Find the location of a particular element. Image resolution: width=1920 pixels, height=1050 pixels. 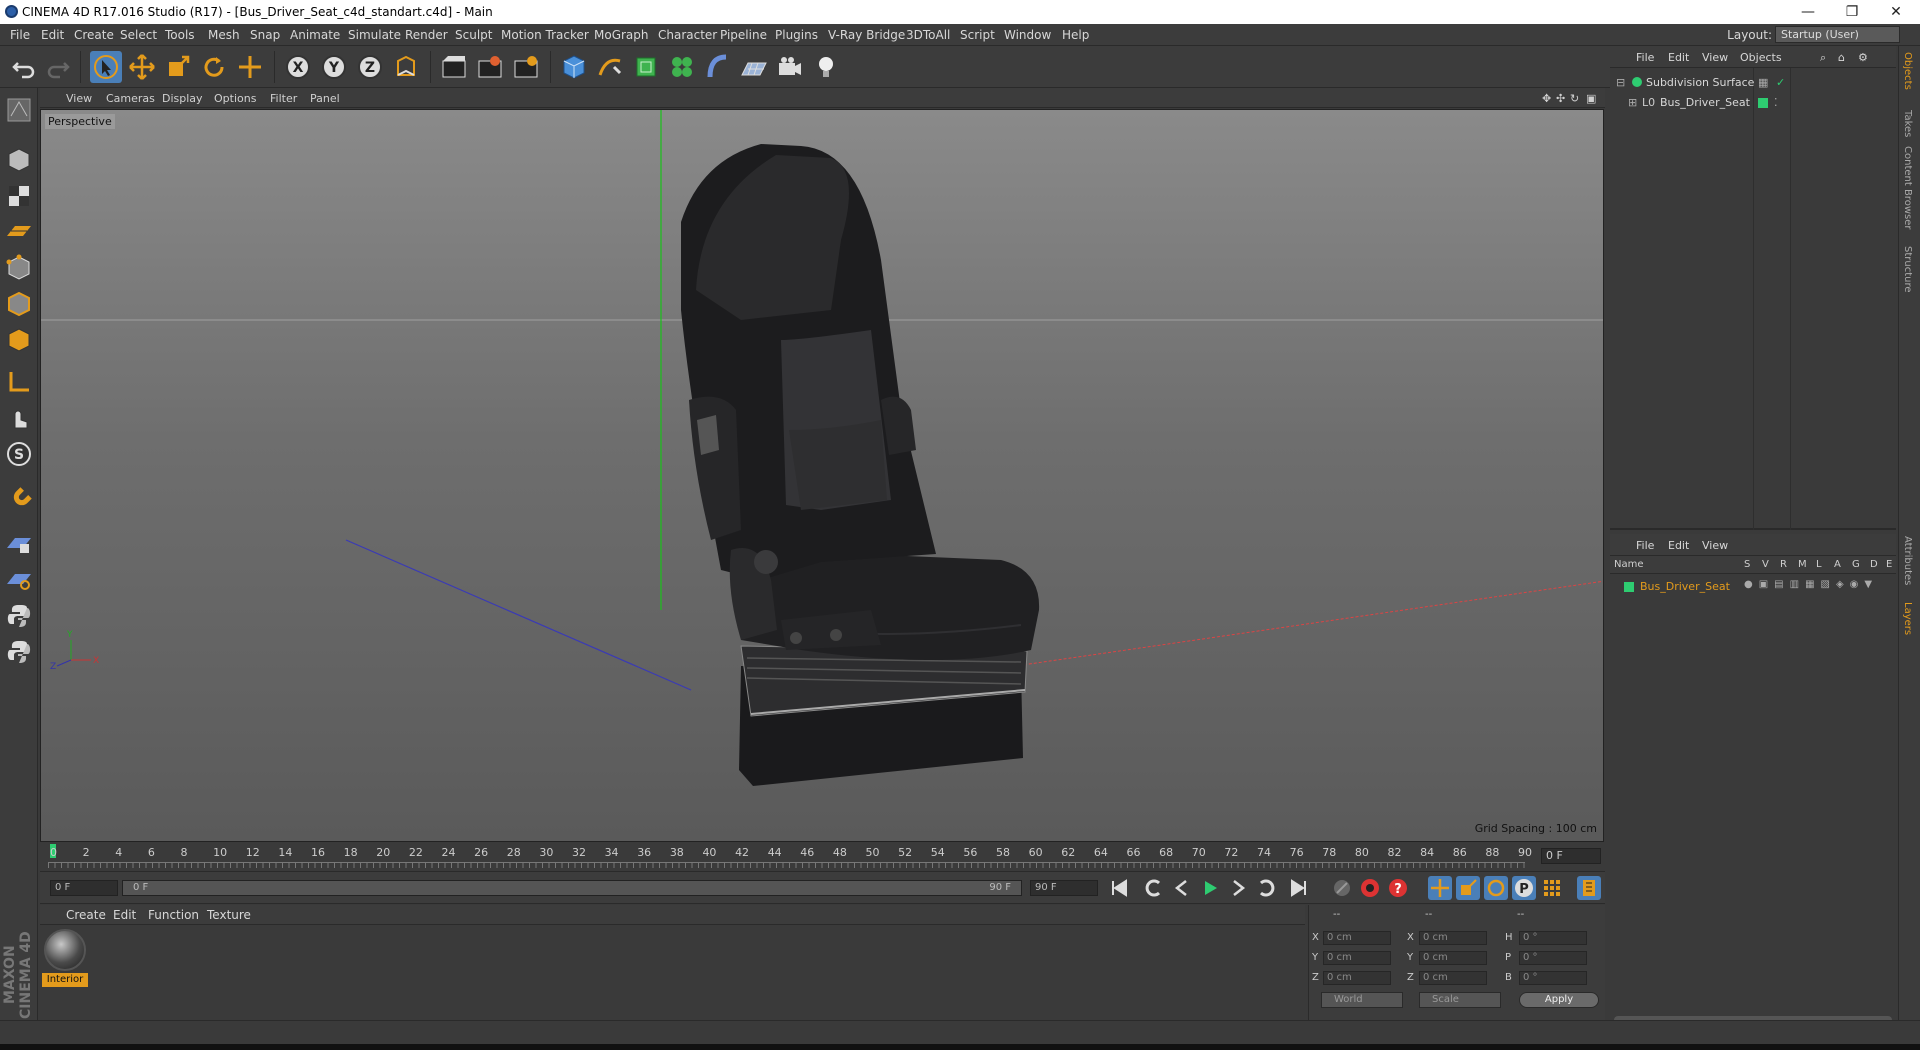

render-to-picture-viewer-icon is located at coordinates (490, 67).